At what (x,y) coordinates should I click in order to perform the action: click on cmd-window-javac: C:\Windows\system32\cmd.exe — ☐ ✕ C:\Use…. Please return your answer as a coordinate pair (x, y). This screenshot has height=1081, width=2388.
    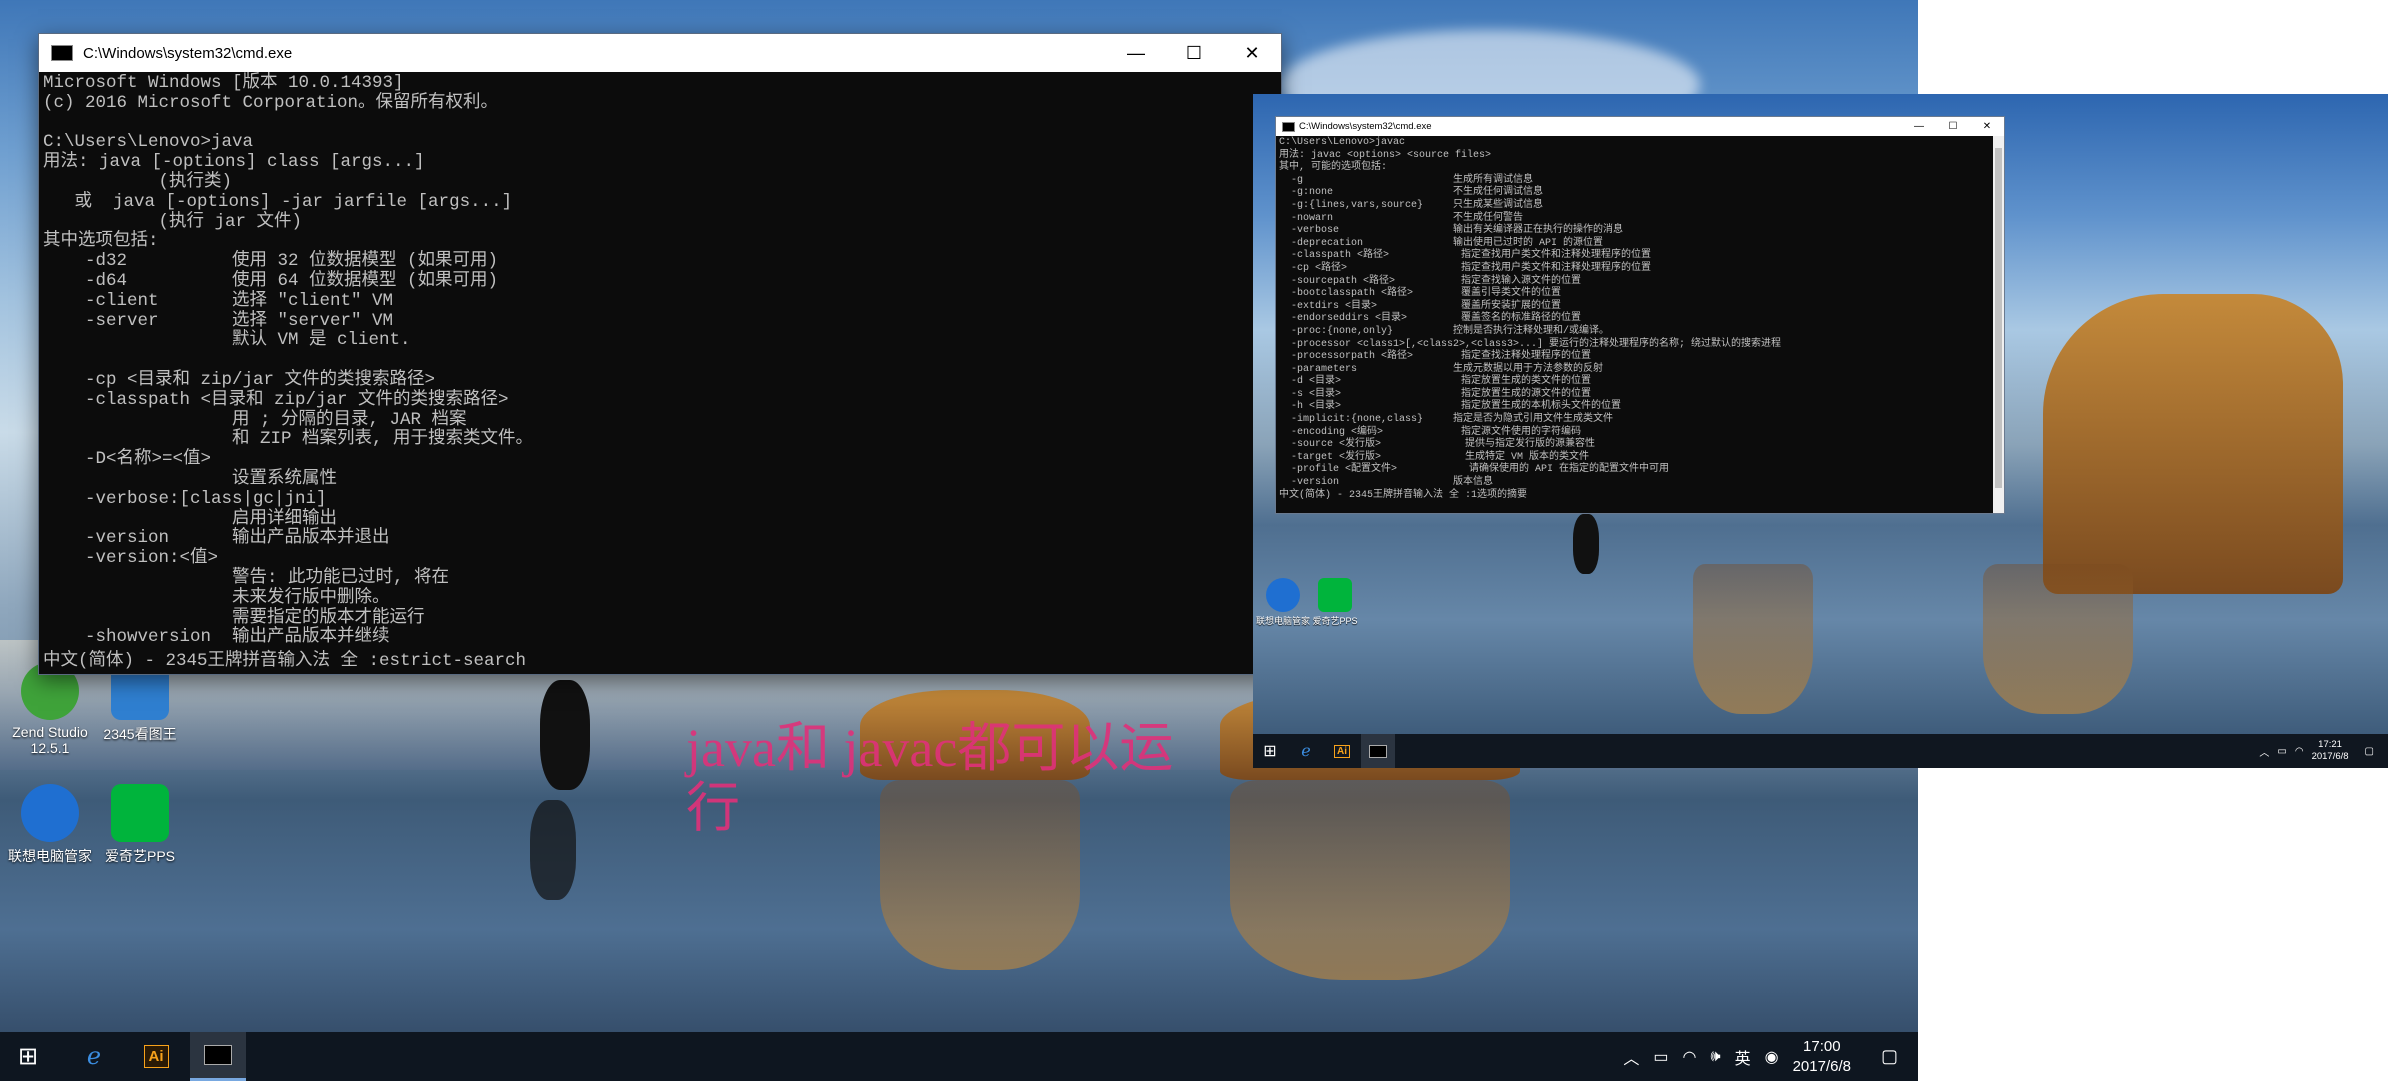
    Looking at the image, I should click on (1640, 315).